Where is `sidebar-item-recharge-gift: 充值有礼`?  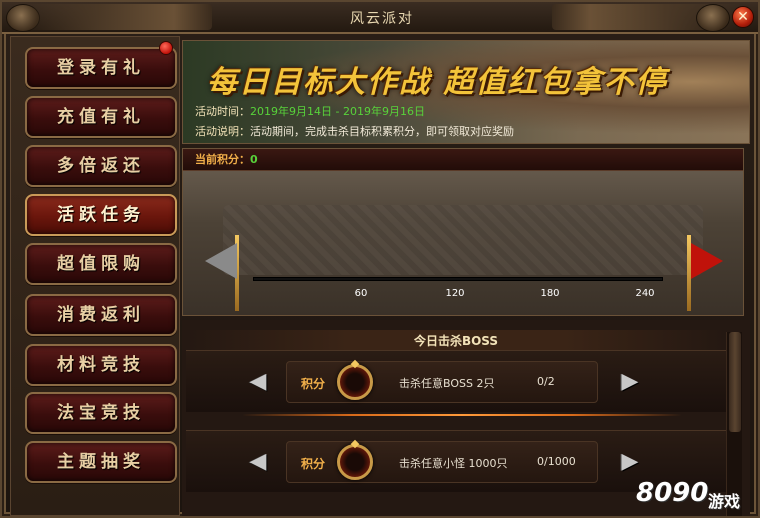
sidebar-item-recharge-gift: 充值有礼 is located at coordinates (101, 117).